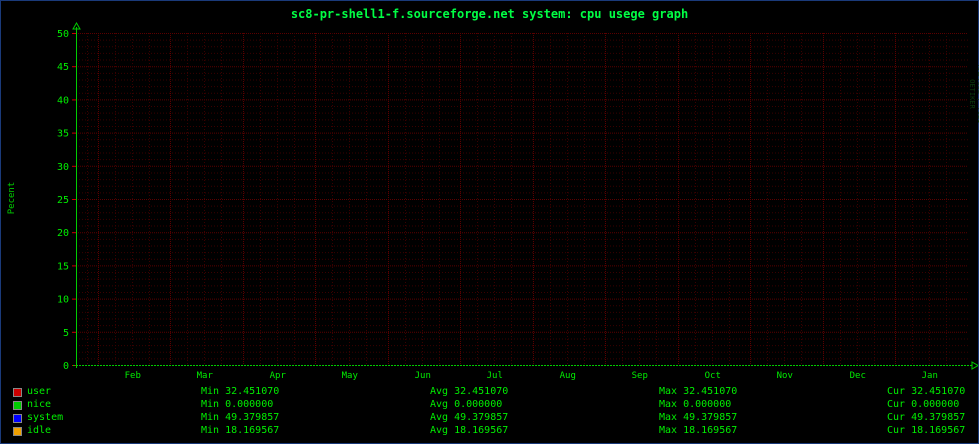 The width and height of the screenshot is (979, 444). I want to click on legend-max: Max 49.379857, so click(698, 417).